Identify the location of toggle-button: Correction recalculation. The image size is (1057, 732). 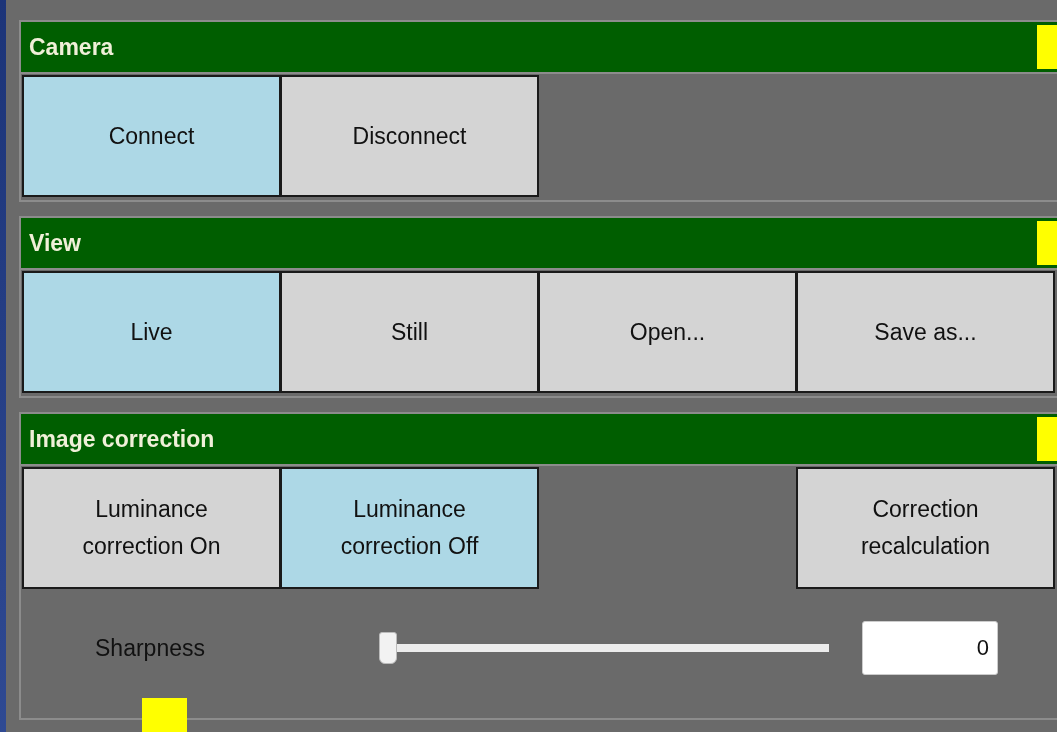
(925, 528).